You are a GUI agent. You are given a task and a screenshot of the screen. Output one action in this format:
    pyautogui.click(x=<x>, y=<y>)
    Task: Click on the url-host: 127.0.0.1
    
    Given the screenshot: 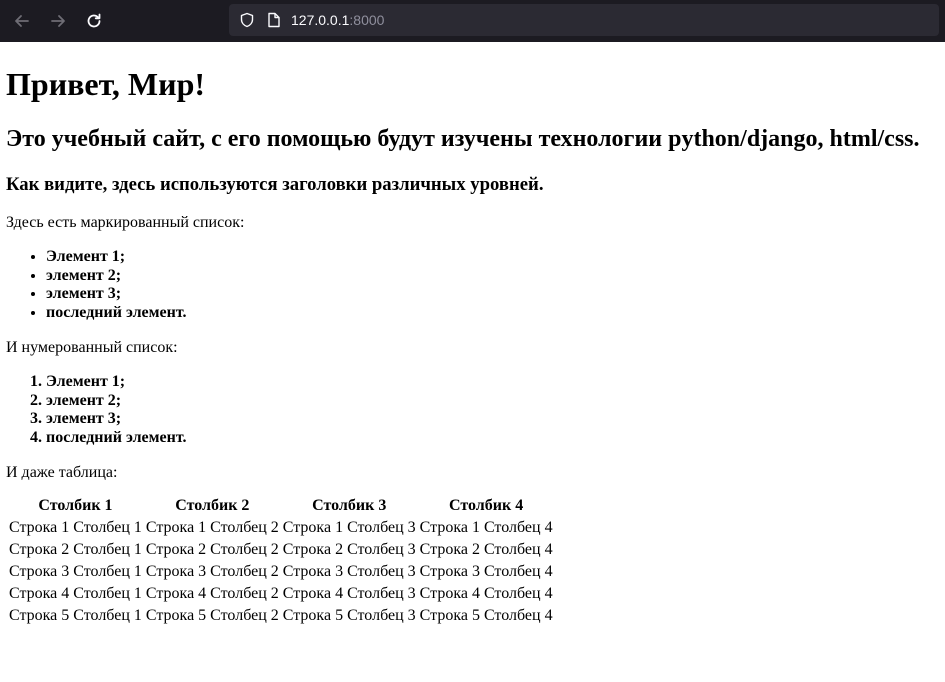 What is the action you would take?
    pyautogui.click(x=320, y=20)
    